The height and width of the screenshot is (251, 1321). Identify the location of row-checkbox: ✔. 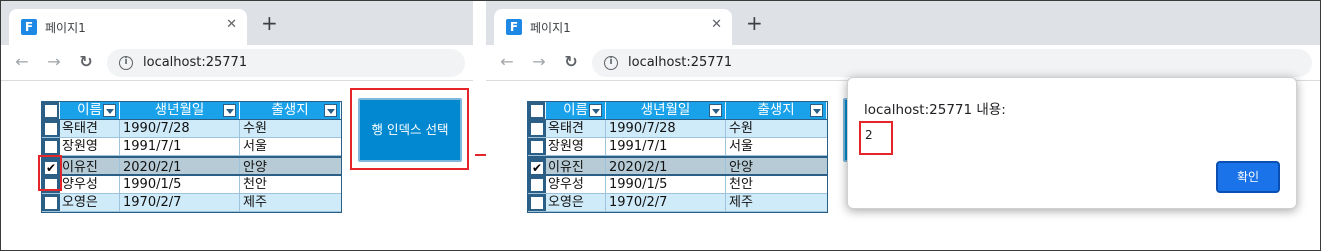
(537, 167).